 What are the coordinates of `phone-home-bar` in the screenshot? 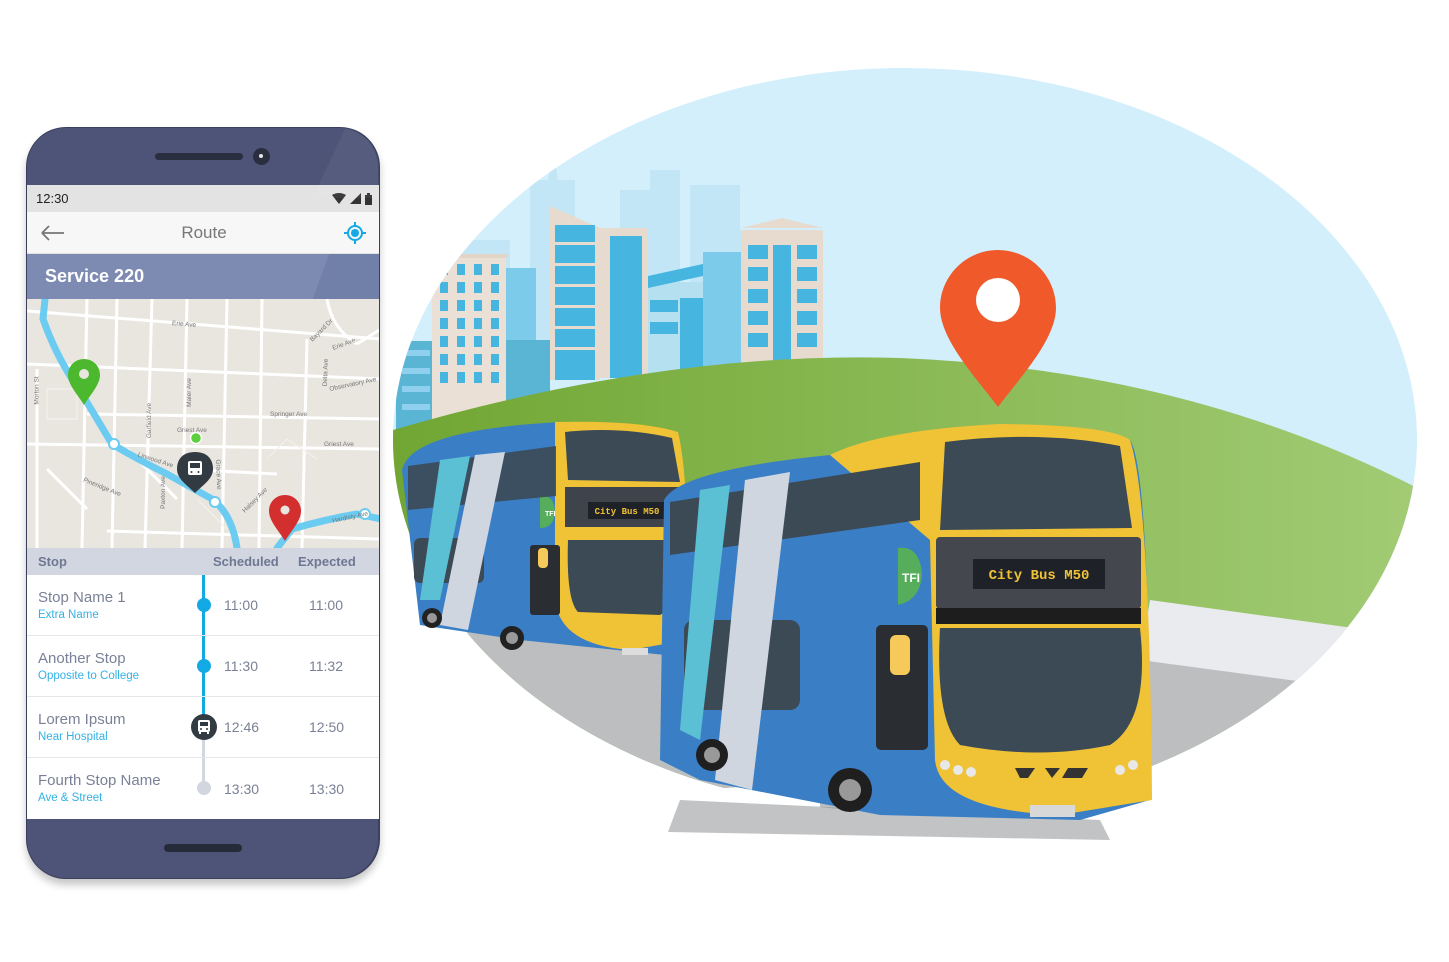 It's located at (203, 848).